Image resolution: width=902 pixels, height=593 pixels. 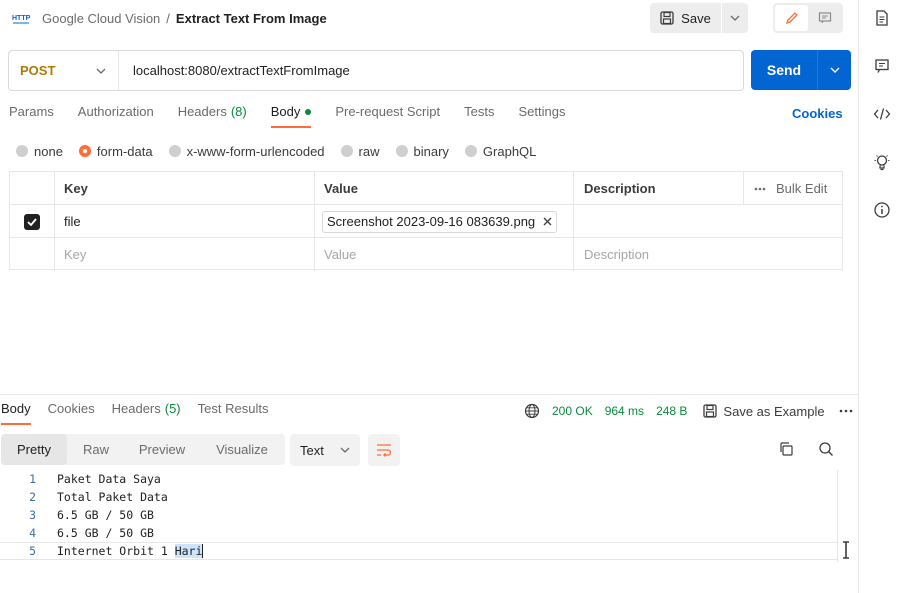 I want to click on save-icon, so click(x=710, y=411).